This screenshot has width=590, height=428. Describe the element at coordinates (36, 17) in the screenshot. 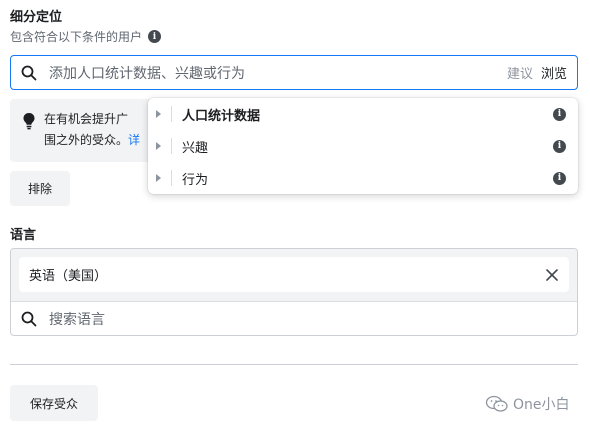

I see `targeting-title: 细分定位` at that location.